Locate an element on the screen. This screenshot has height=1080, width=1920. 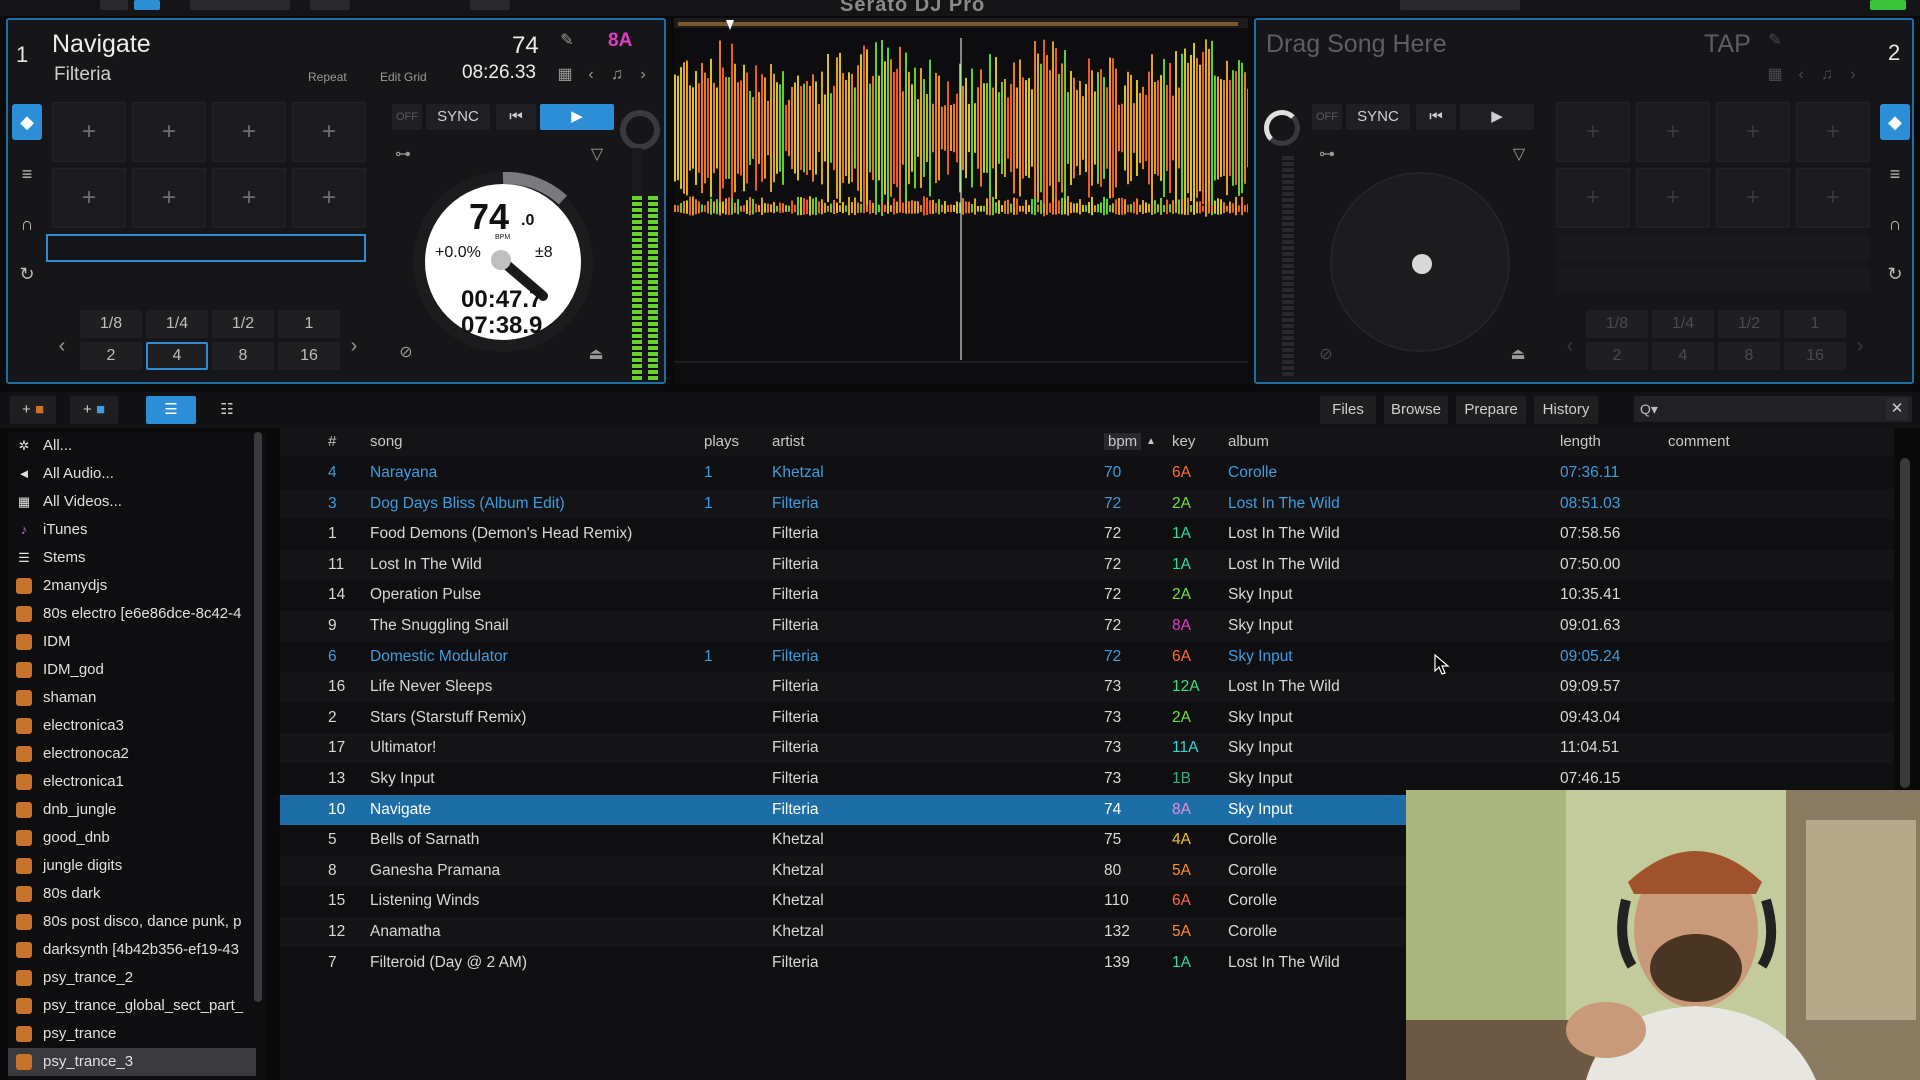
list-icon: ≡ is located at coordinates (1895, 174).